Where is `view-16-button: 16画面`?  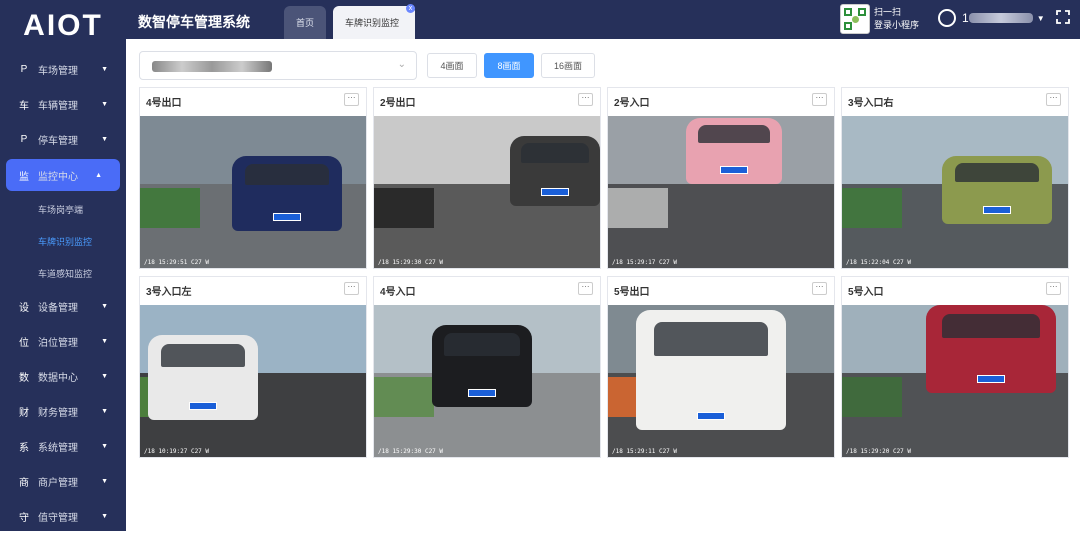
view-16-button: 16画面 is located at coordinates (568, 65).